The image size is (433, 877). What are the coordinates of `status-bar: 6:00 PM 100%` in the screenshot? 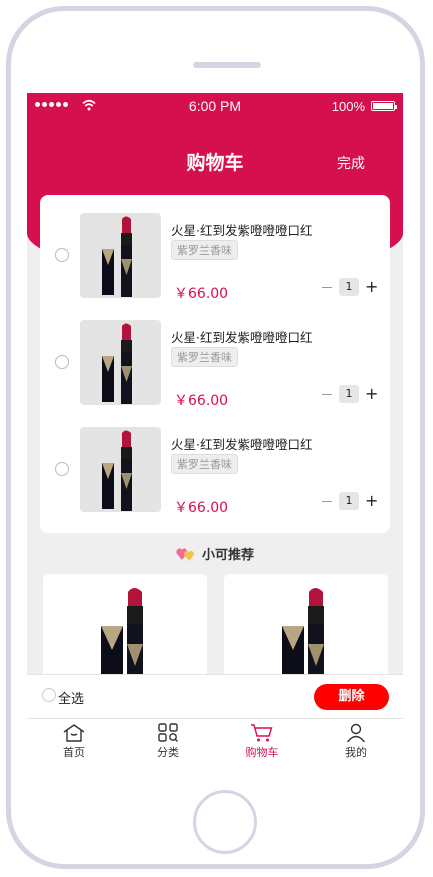 It's located at (215, 106).